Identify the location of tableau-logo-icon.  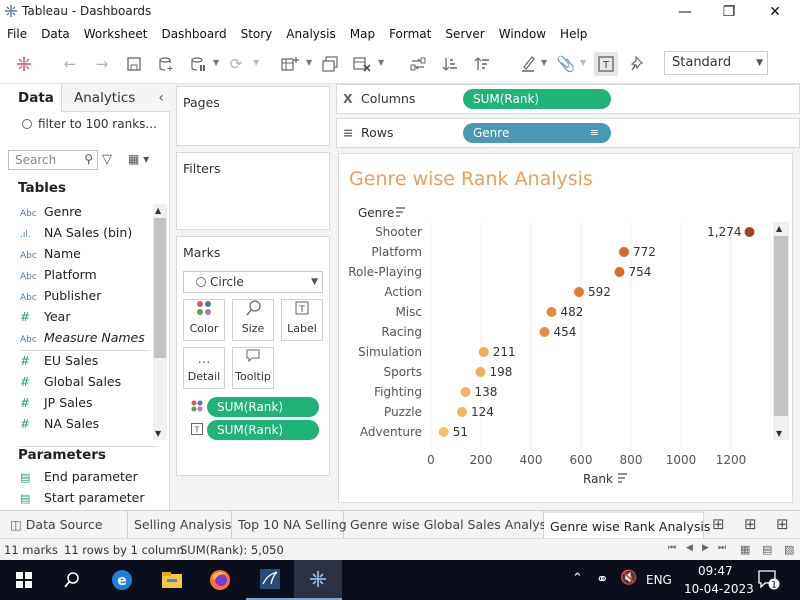
(24, 64).